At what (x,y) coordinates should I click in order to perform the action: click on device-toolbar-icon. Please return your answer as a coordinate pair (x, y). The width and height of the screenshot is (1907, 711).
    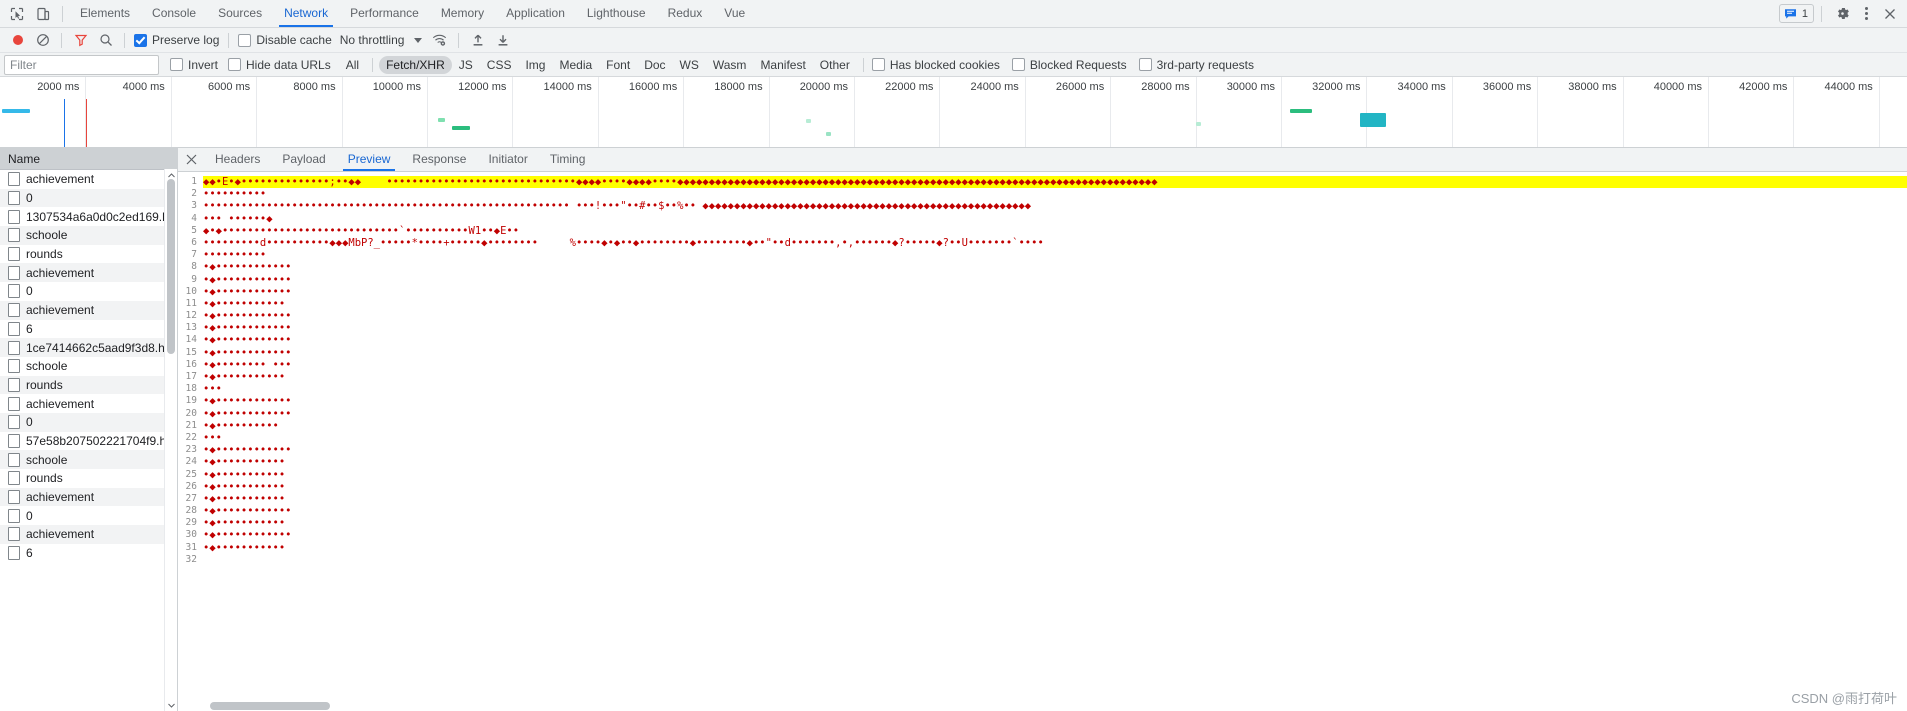
    Looking at the image, I should click on (43, 14).